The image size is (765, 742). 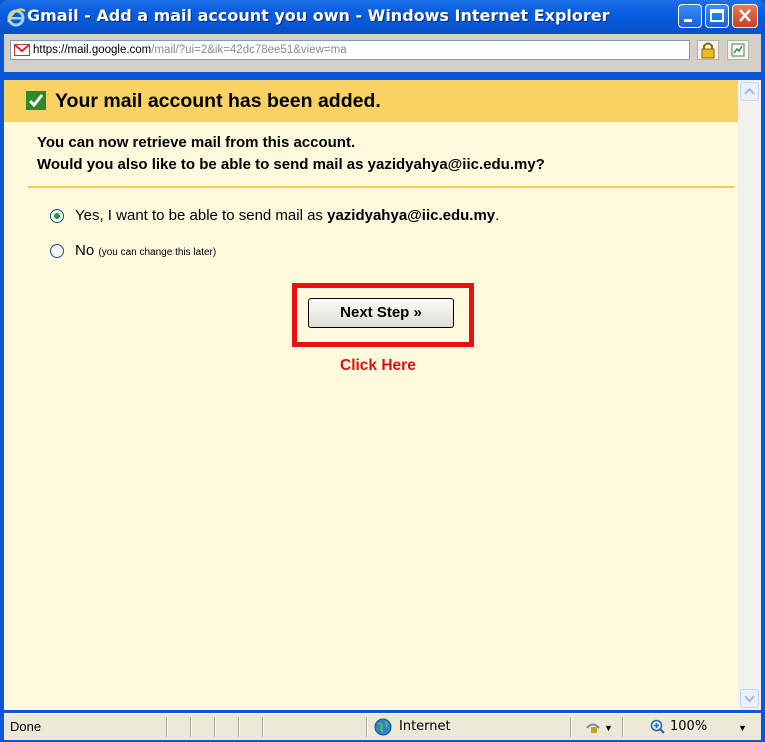 I want to click on success-banner: Your mail account has been added., so click(x=371, y=101).